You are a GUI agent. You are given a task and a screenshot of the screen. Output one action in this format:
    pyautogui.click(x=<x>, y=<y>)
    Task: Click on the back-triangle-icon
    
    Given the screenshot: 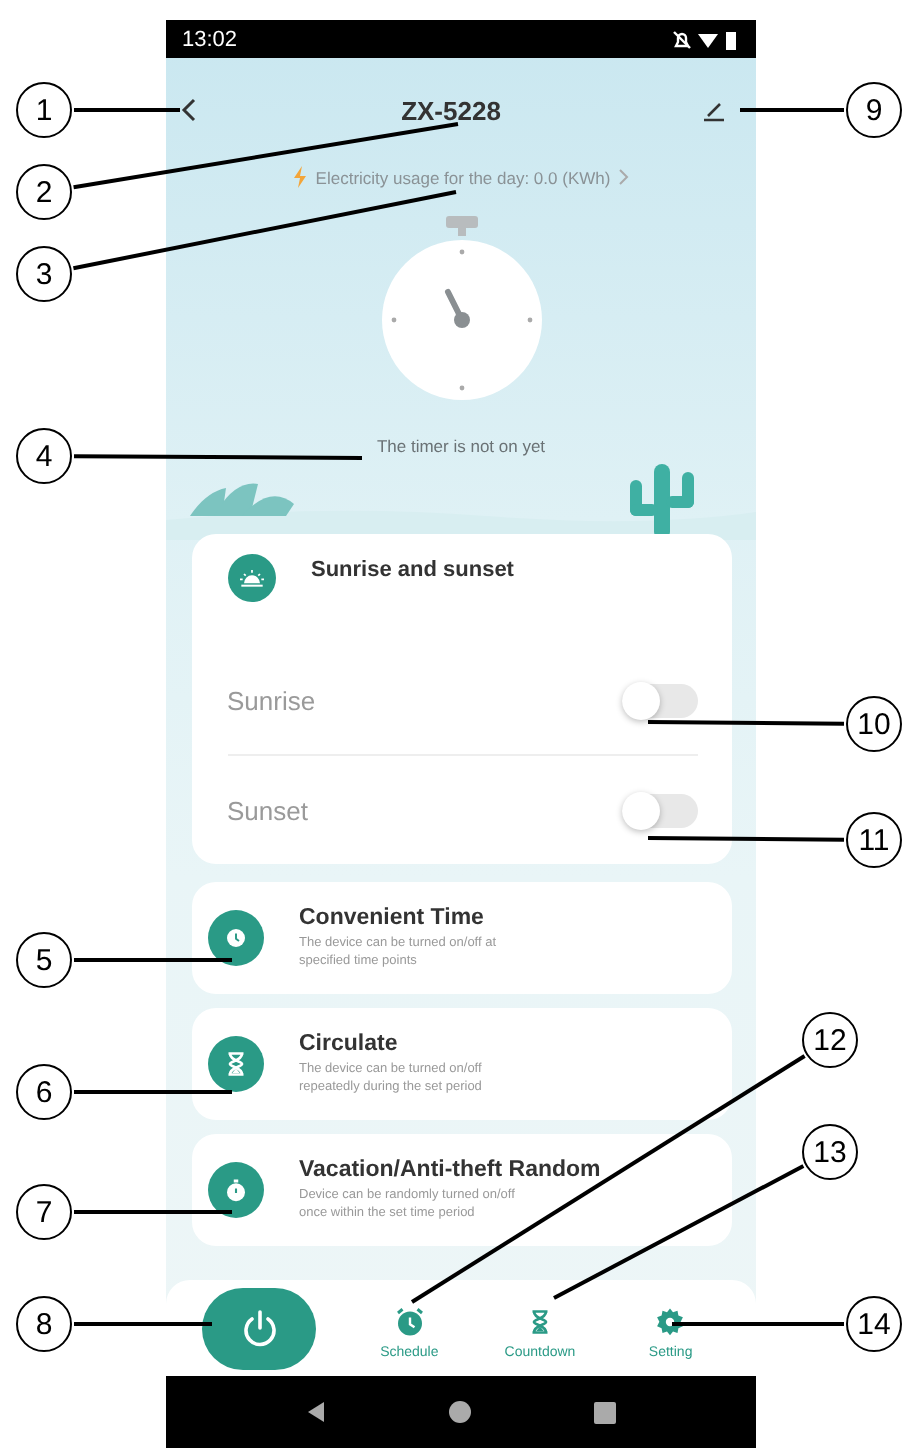 What is the action you would take?
    pyautogui.click(x=316, y=1412)
    